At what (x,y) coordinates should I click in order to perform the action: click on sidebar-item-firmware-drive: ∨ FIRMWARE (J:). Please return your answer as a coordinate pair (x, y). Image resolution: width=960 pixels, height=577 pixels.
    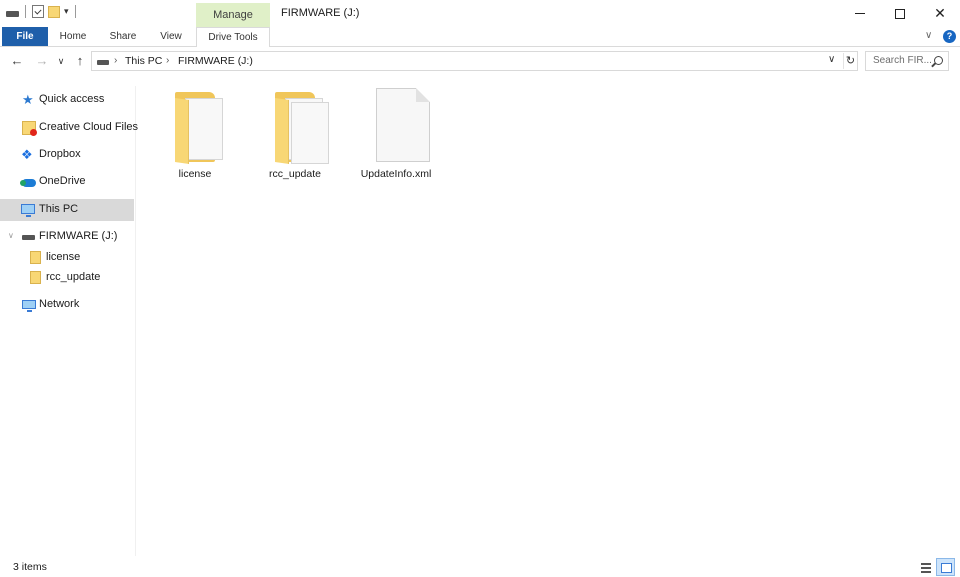
    Looking at the image, I should click on (67, 237).